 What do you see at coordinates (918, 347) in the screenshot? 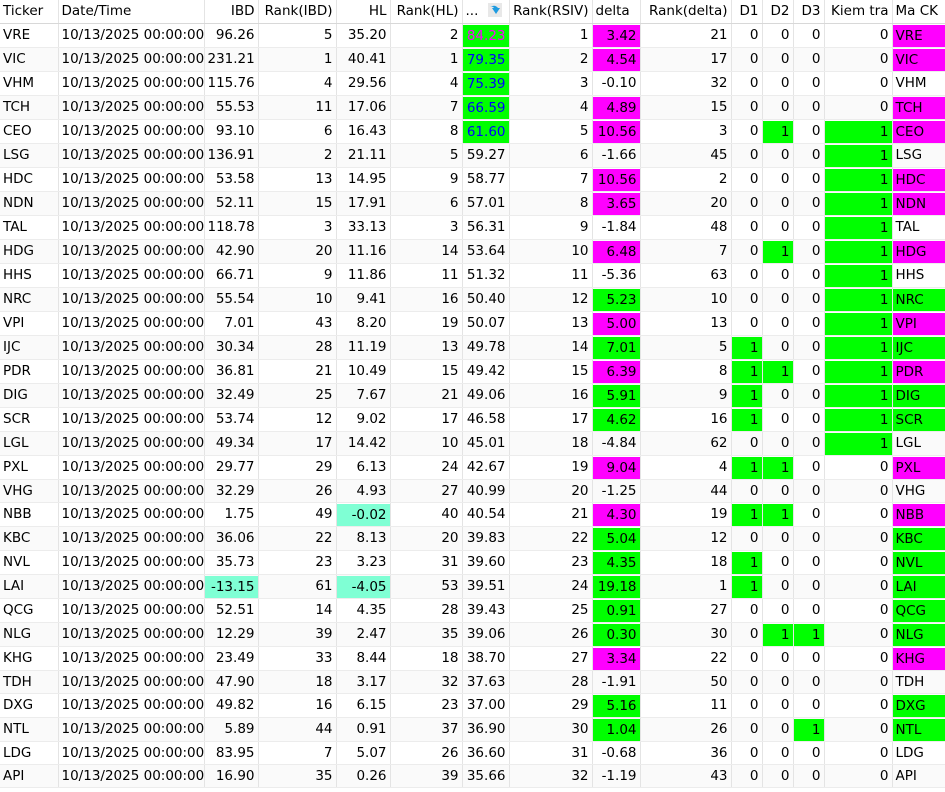
I see `ma-ck-cell: IJC` at bounding box center [918, 347].